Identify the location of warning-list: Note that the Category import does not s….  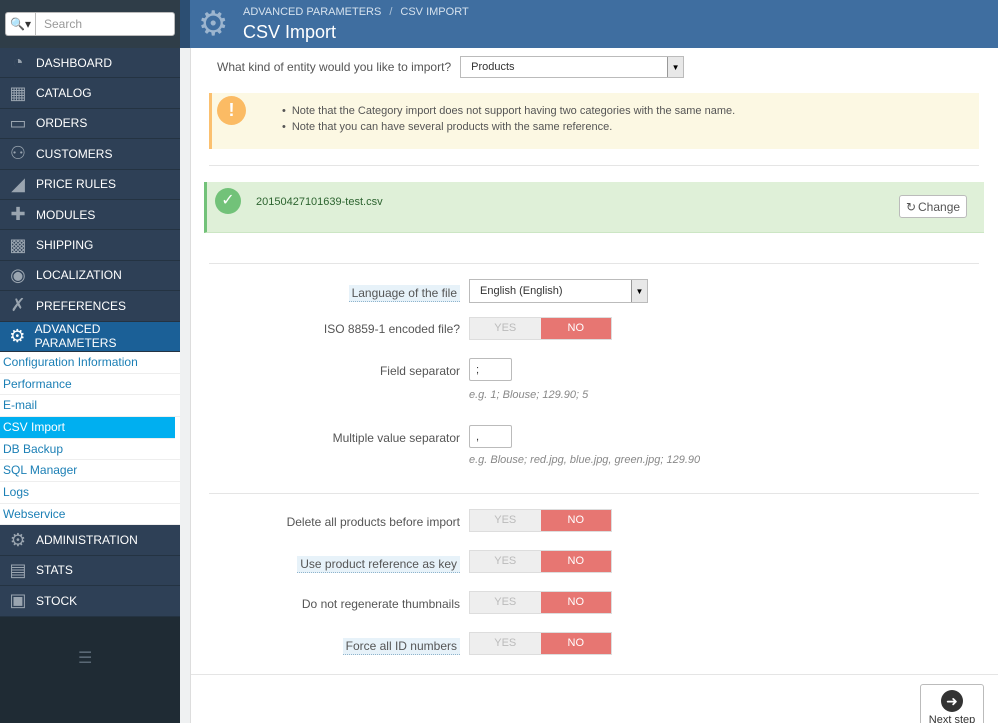
(508, 121).